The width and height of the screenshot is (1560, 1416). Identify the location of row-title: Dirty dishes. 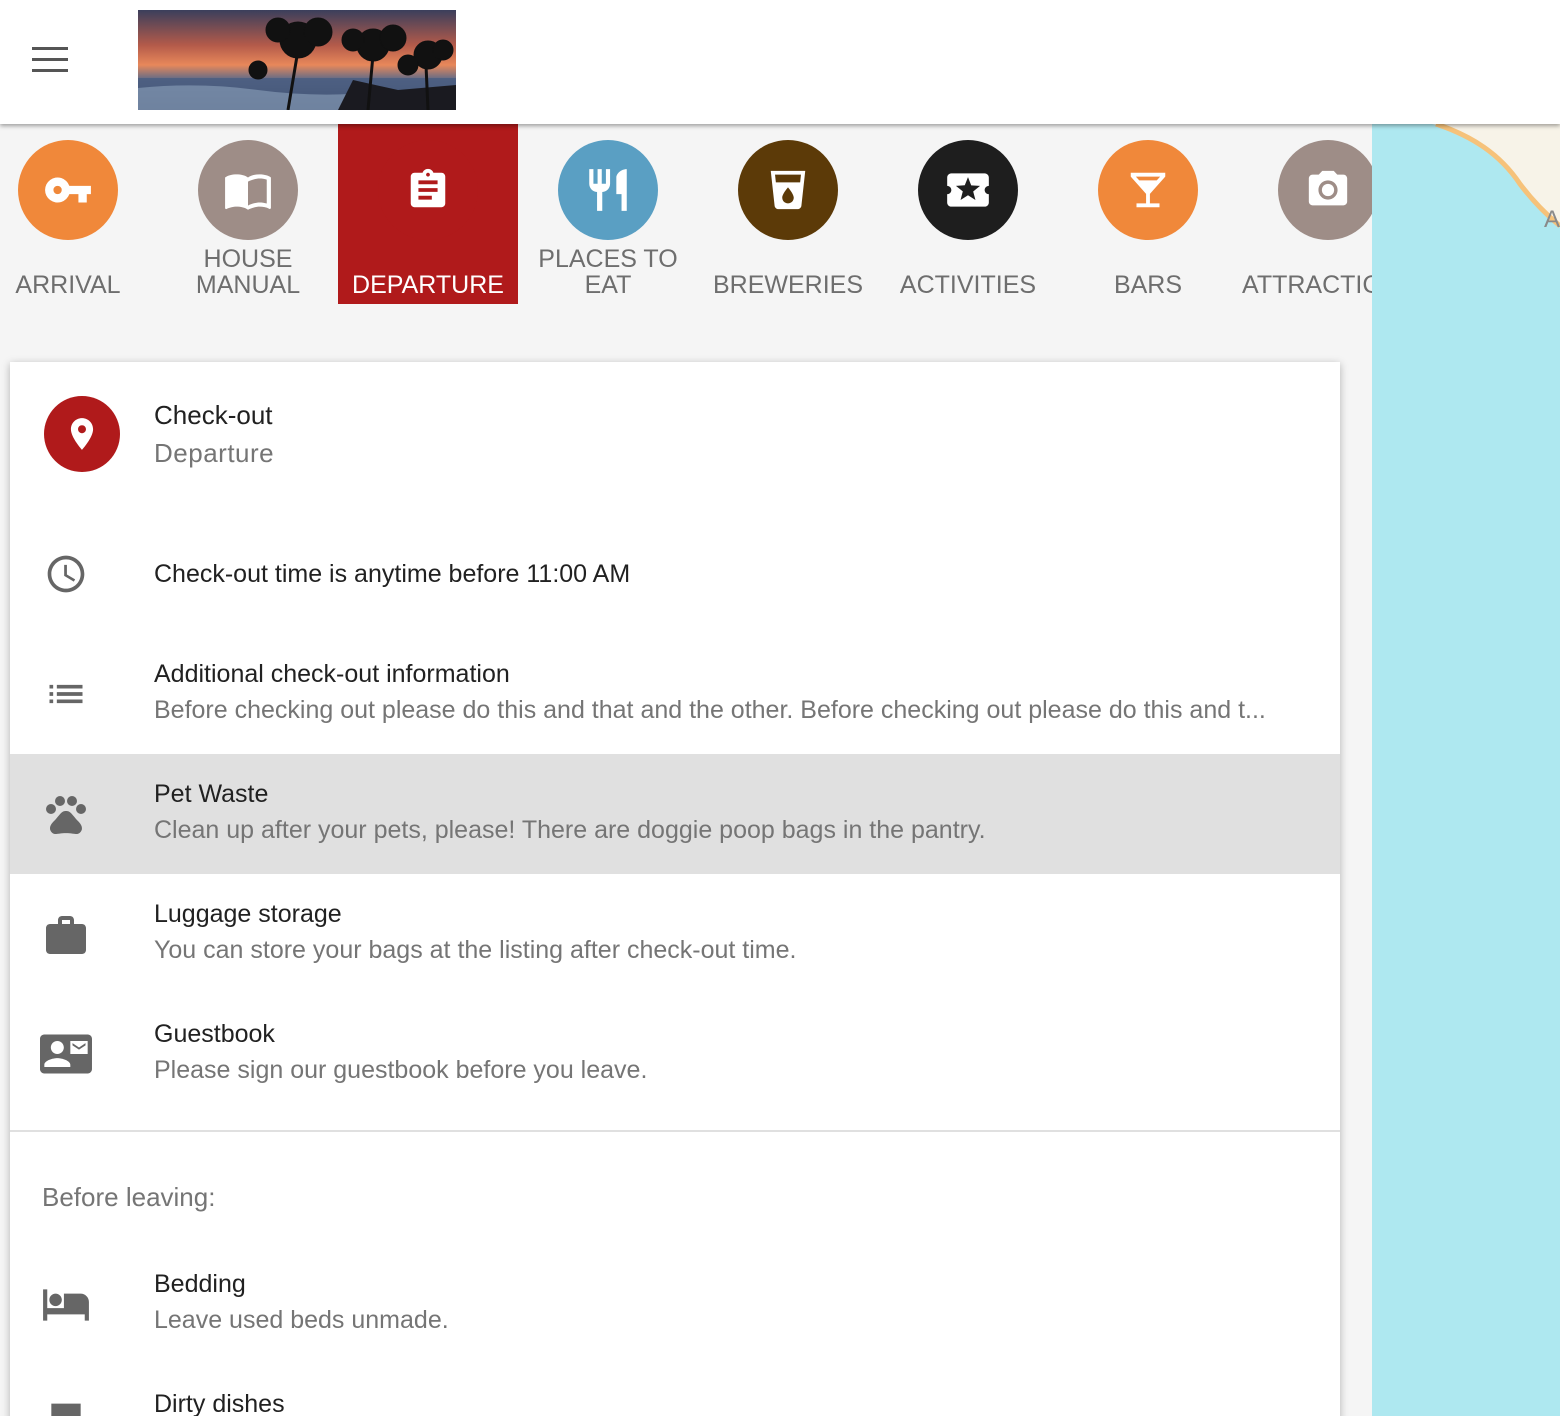
(219, 1403).